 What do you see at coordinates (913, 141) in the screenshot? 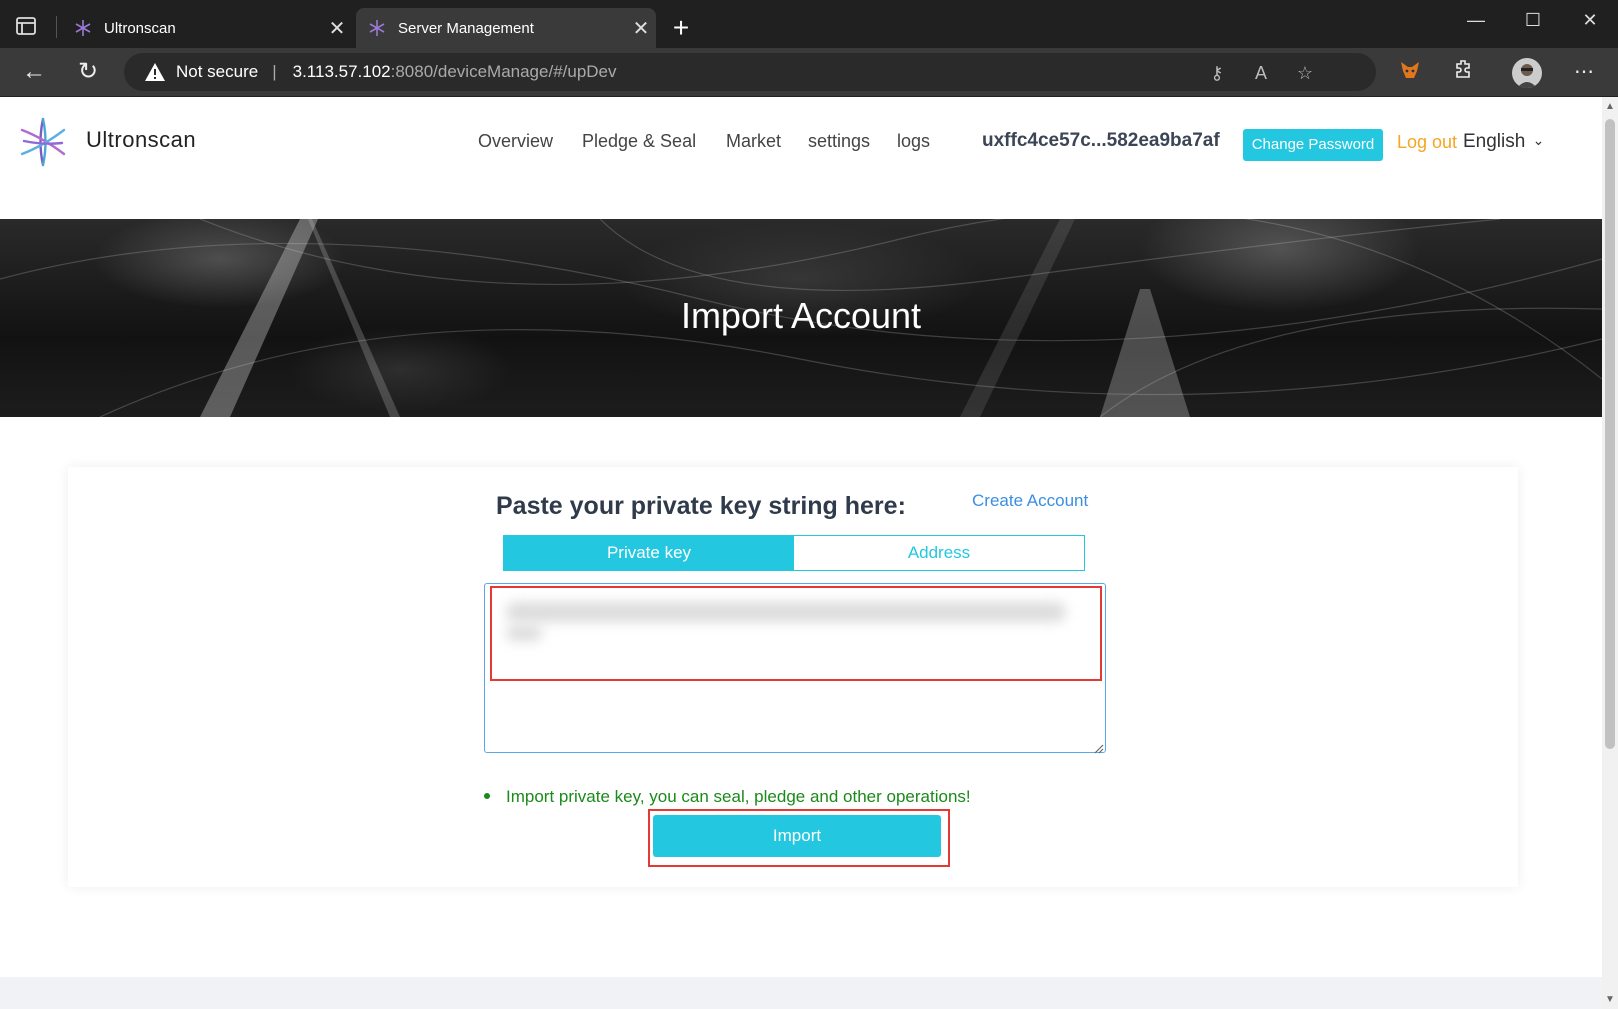
I see `nav-logs: logs` at bounding box center [913, 141].